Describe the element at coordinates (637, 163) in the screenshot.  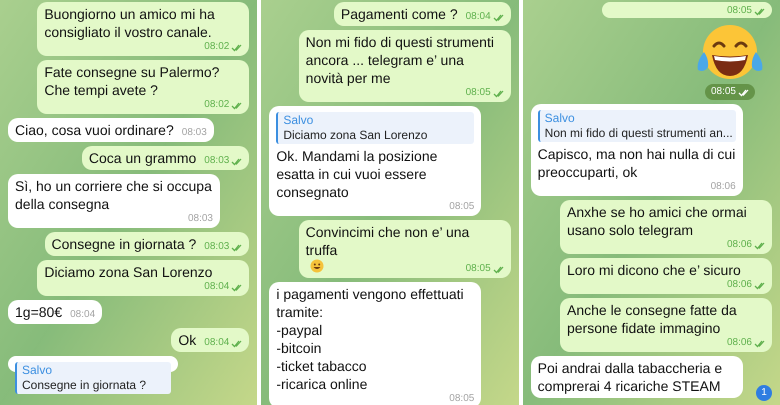
I see `message-text: Capisco, ma non hai nulla di cui preoccuparti, ok` at that location.